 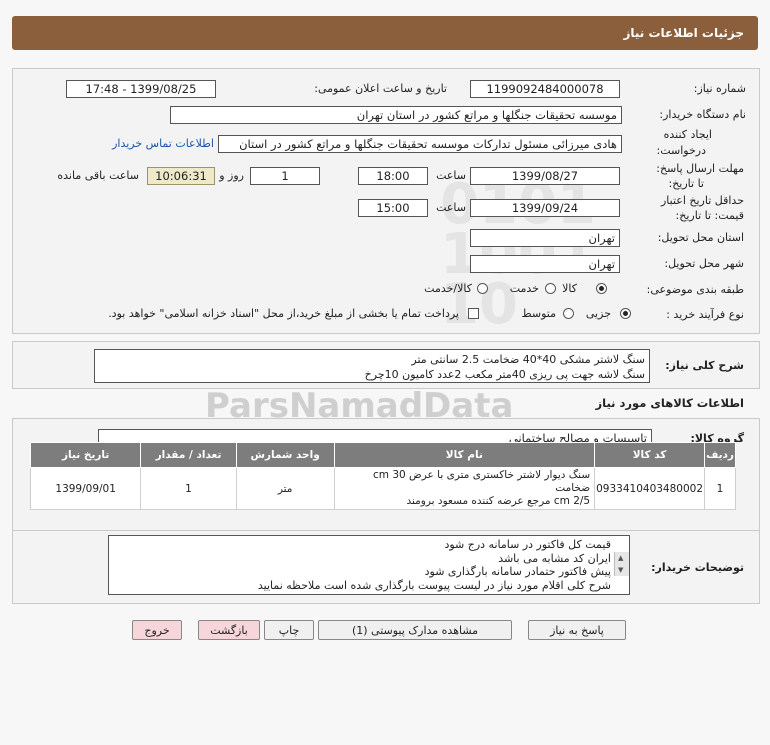 I want to click on process-option-minor: جزیی, so click(x=598, y=313).